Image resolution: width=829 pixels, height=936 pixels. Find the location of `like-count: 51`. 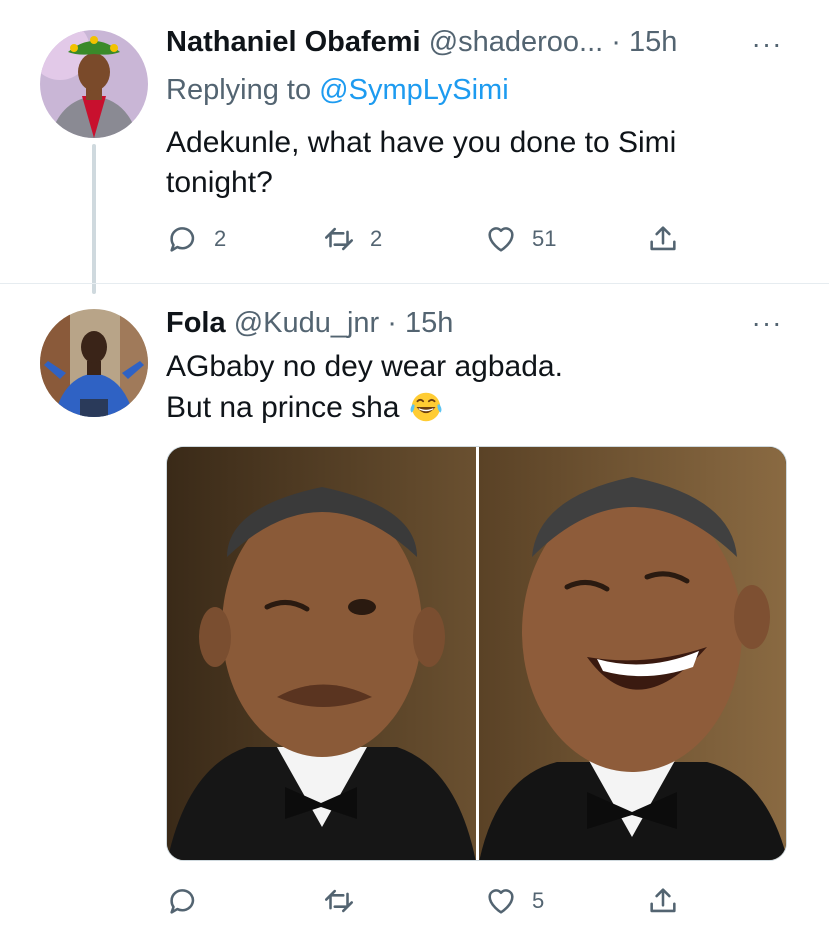

like-count: 51 is located at coordinates (544, 238).